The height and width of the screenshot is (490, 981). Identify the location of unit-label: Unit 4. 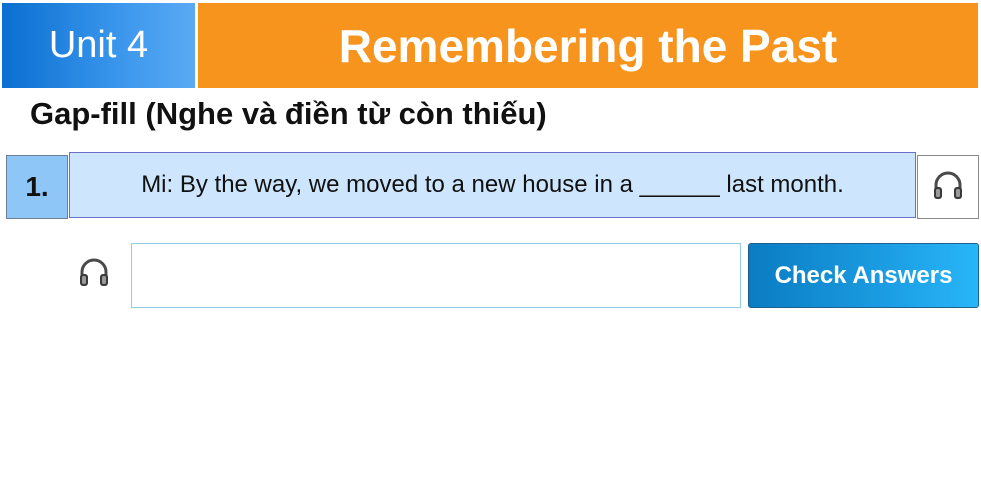
(98, 45).